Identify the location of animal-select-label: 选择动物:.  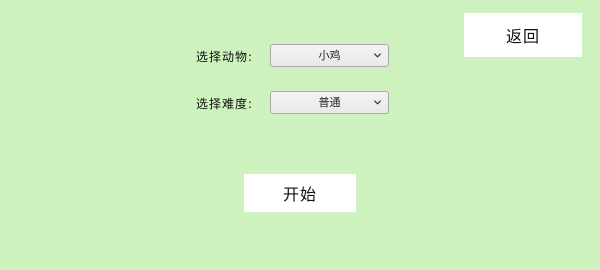
(225, 57).